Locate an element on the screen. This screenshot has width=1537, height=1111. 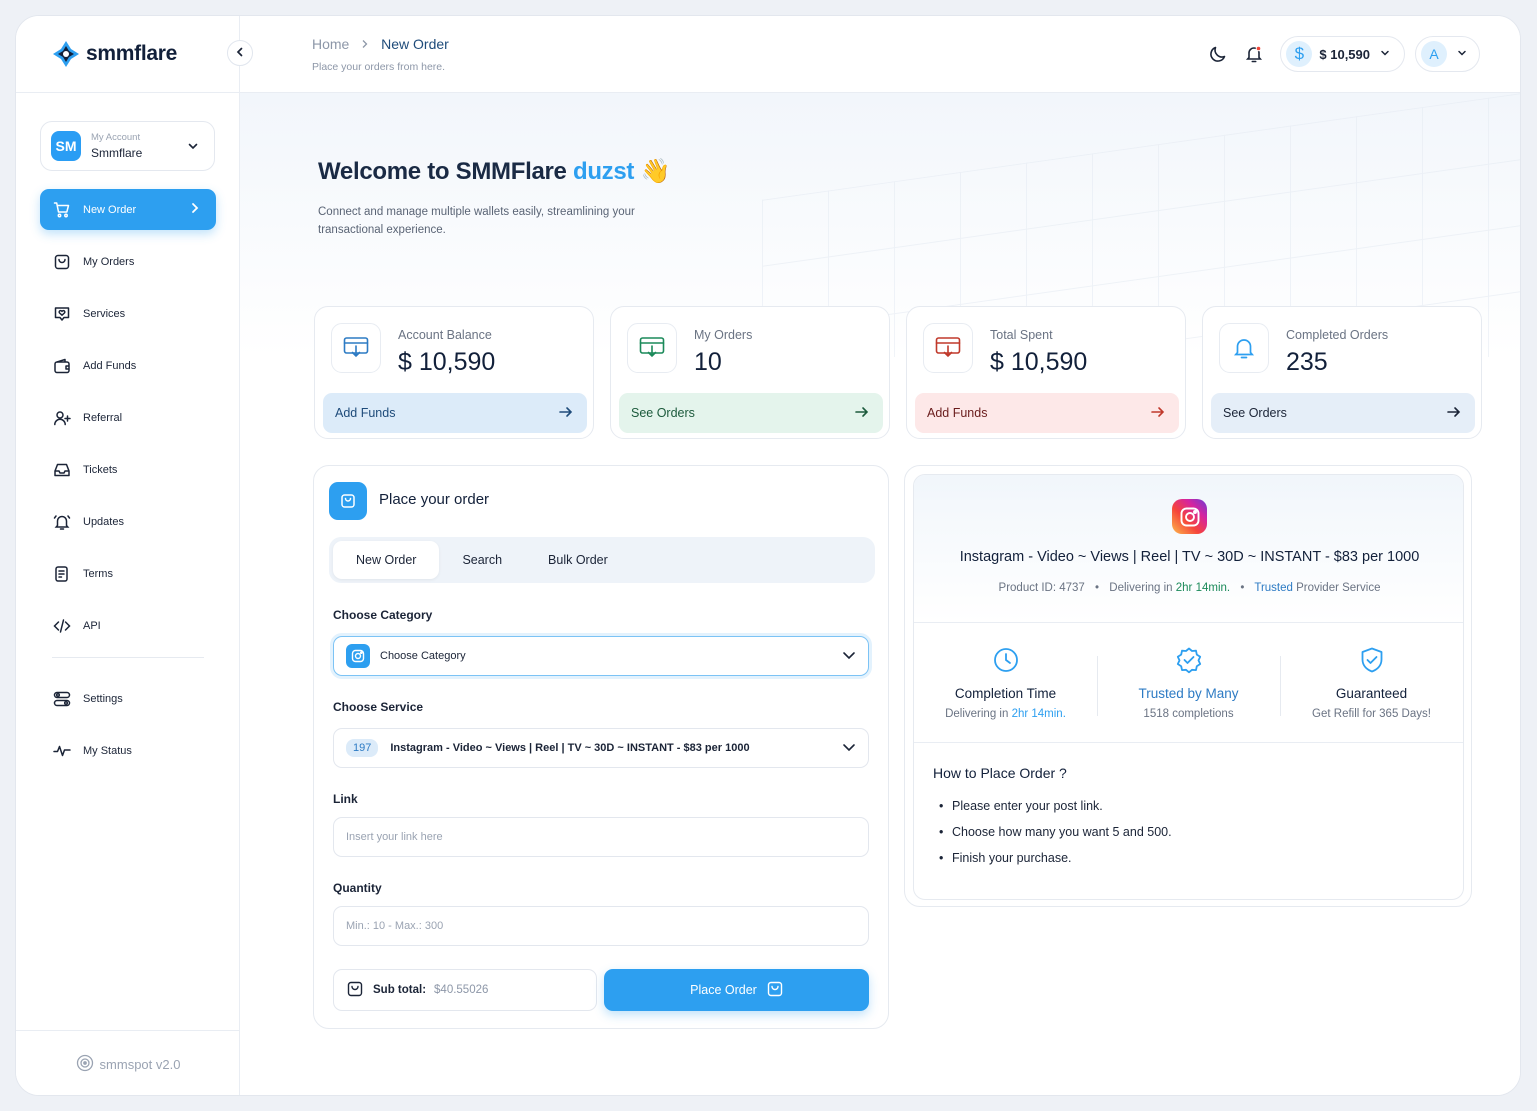
collapse-sidebar-button is located at coordinates (240, 53).